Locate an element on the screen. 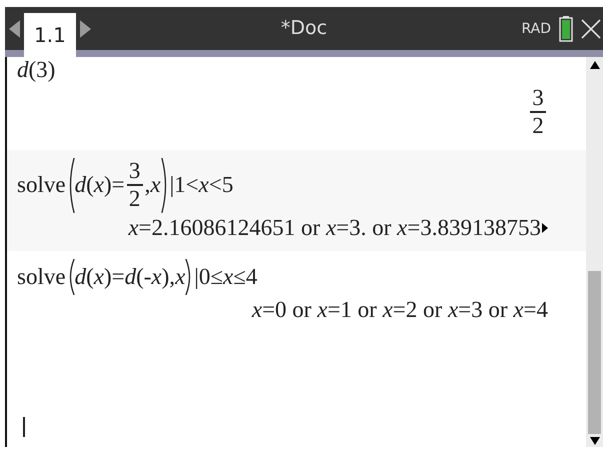  math-text: x=0 or x=1 or x=2 or x=3 or x=4 is located at coordinates (400, 309).